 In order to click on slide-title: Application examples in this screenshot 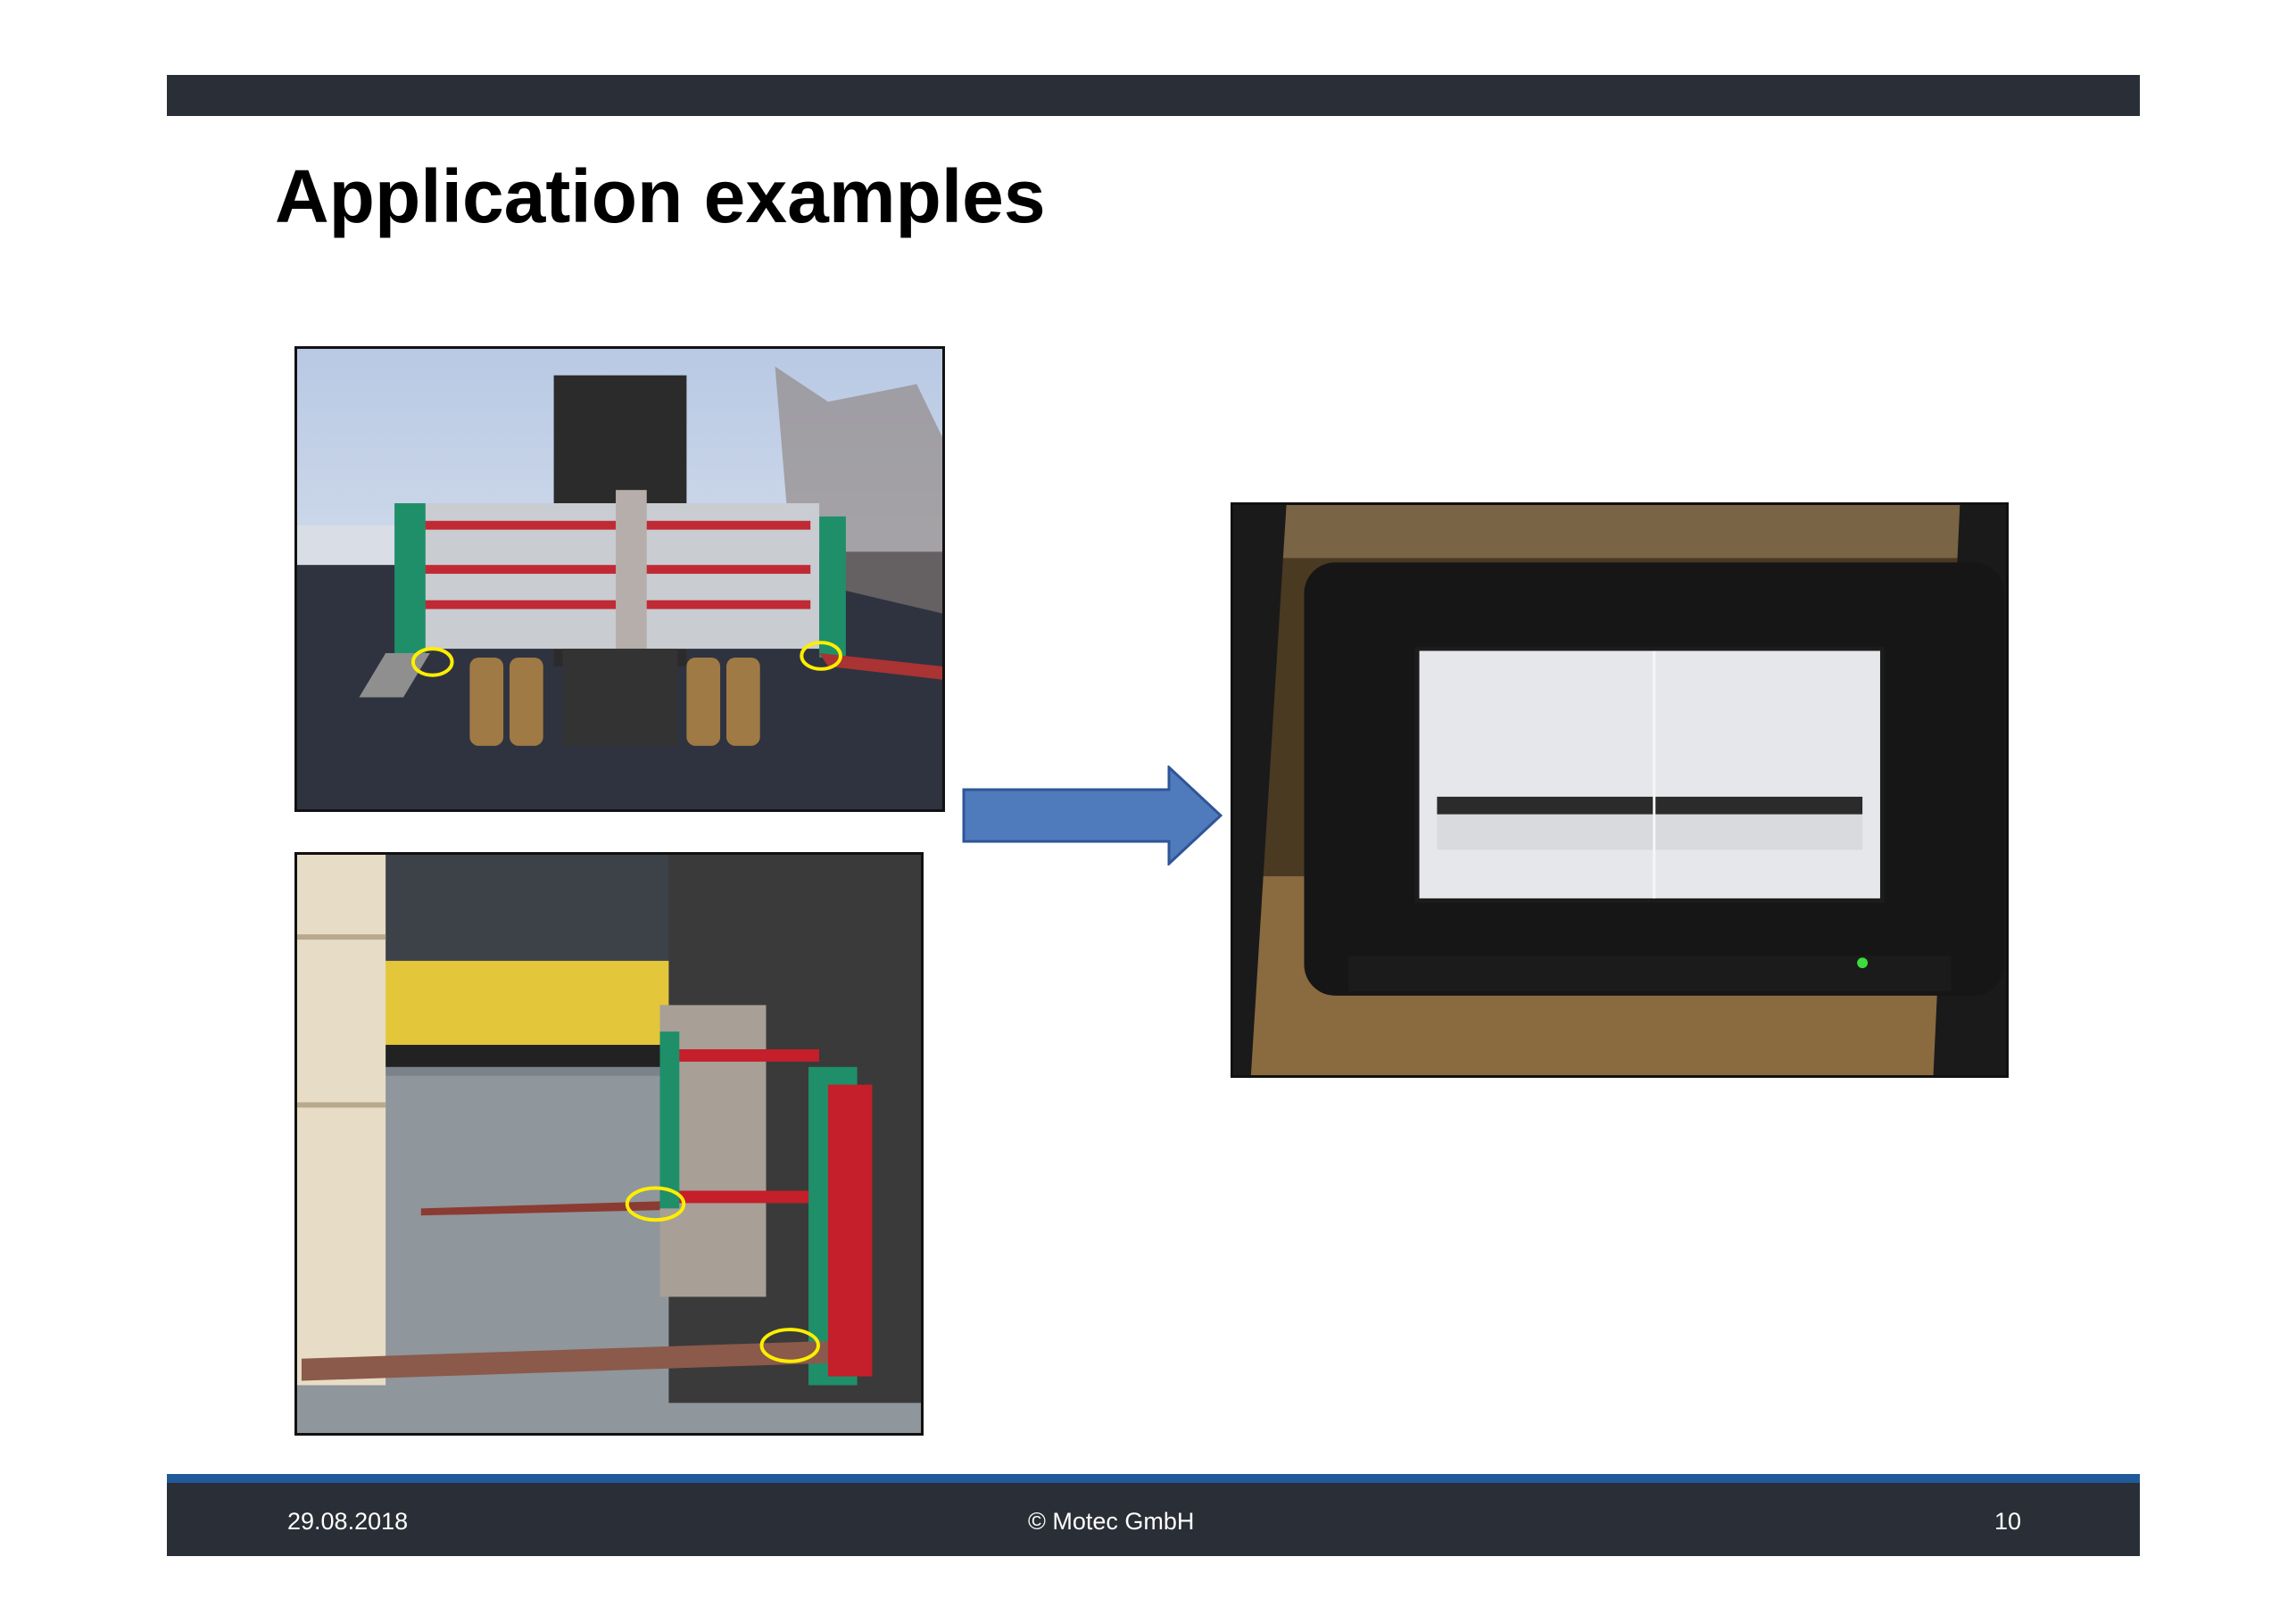, I will do `click(660, 196)`.